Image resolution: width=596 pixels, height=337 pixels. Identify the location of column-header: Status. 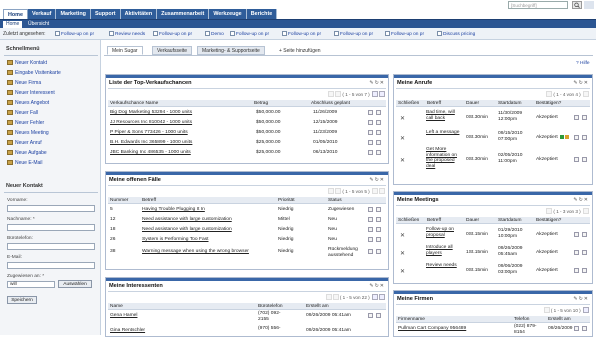
(335, 200).